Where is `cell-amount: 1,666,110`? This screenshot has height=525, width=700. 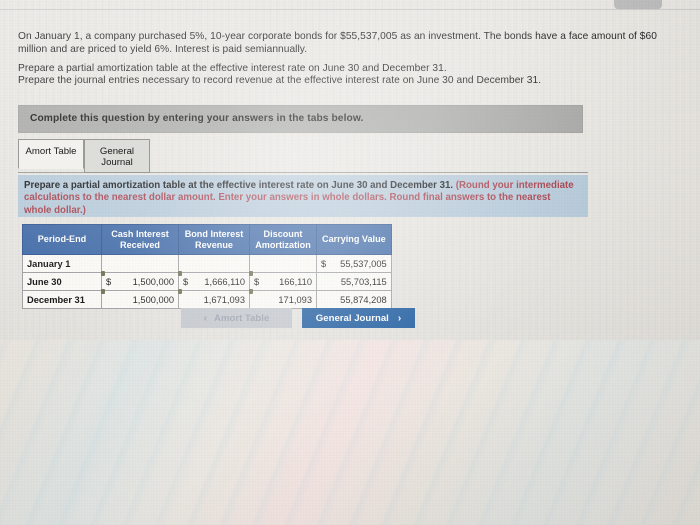
cell-amount: 1,666,110 is located at coordinates (224, 281).